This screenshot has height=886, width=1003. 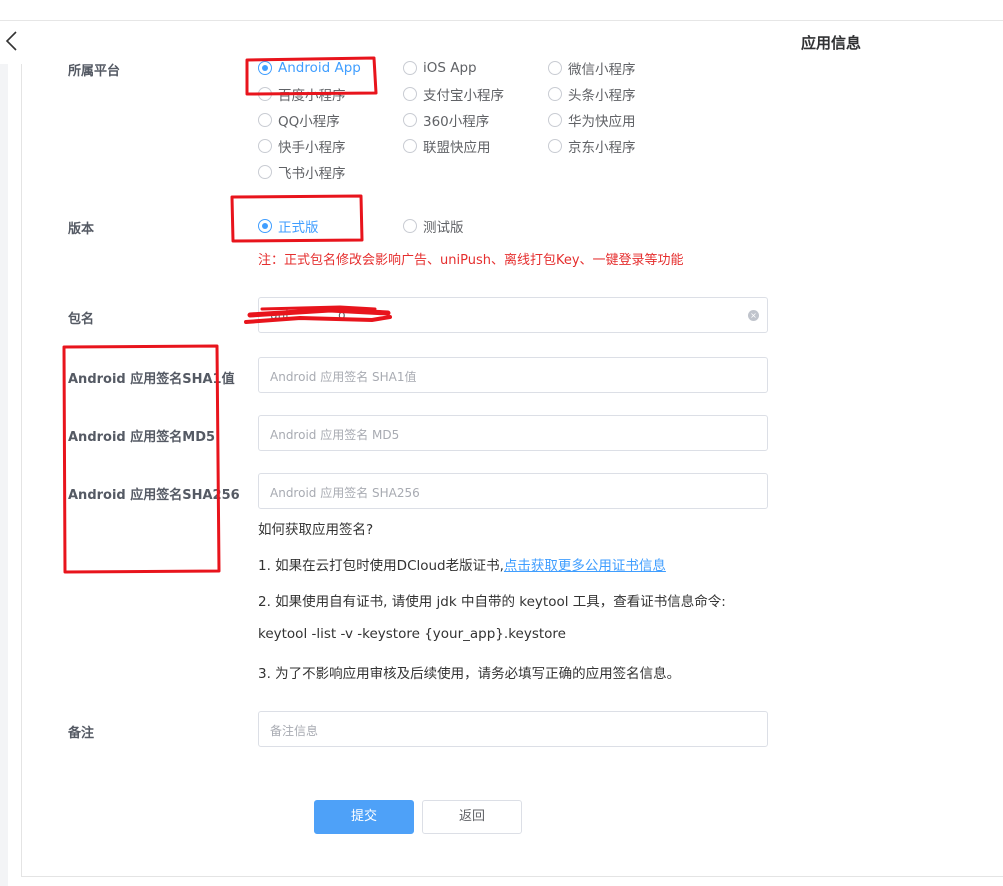 I want to click on sha256-placeholder: Android 应用签名 SHA256, so click(x=345, y=493).